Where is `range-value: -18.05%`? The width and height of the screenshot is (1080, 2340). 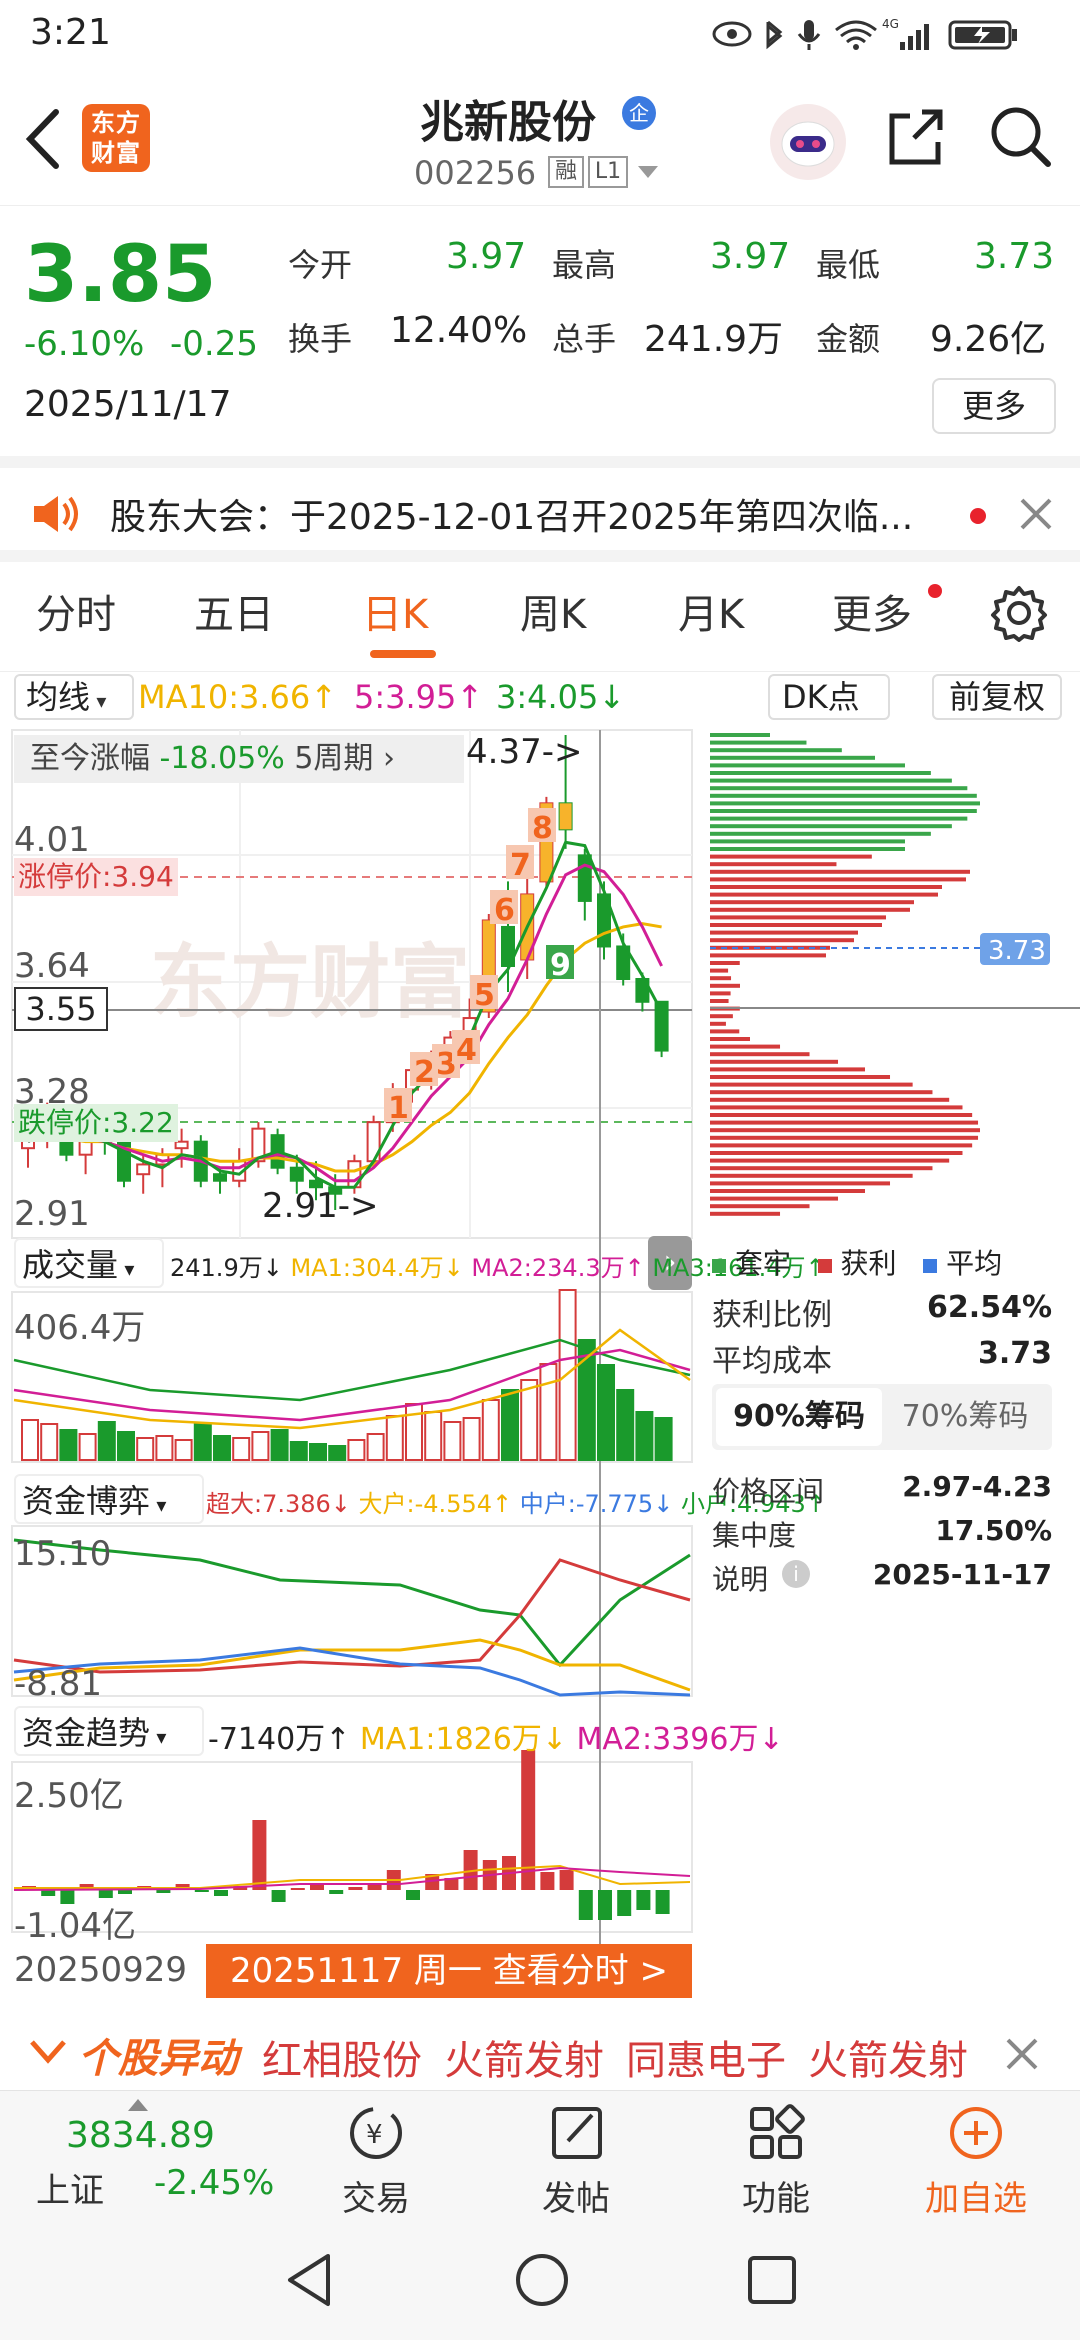 range-value: -18.05% is located at coordinates (222, 758).